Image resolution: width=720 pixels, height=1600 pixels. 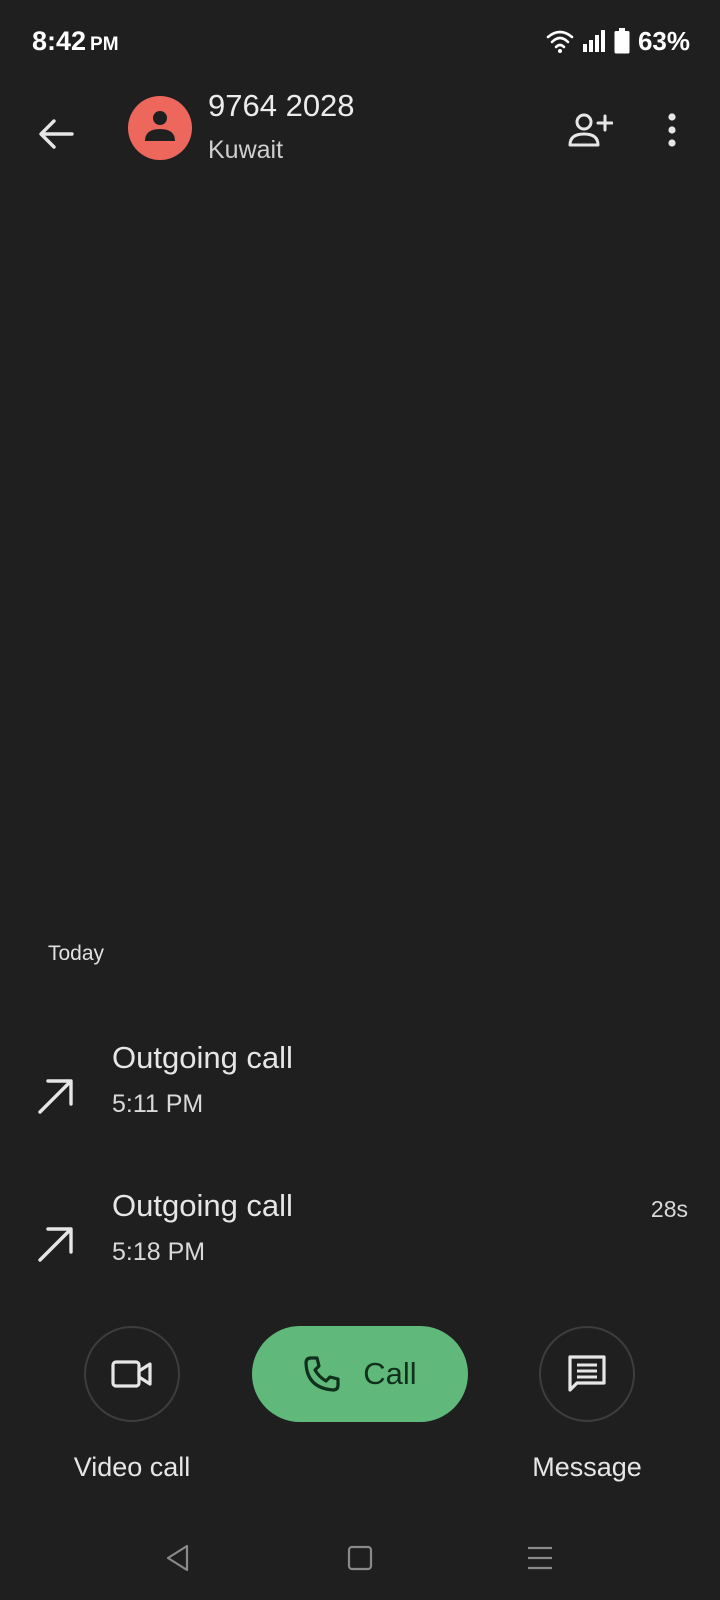 I want to click on person-icon, so click(x=160, y=126).